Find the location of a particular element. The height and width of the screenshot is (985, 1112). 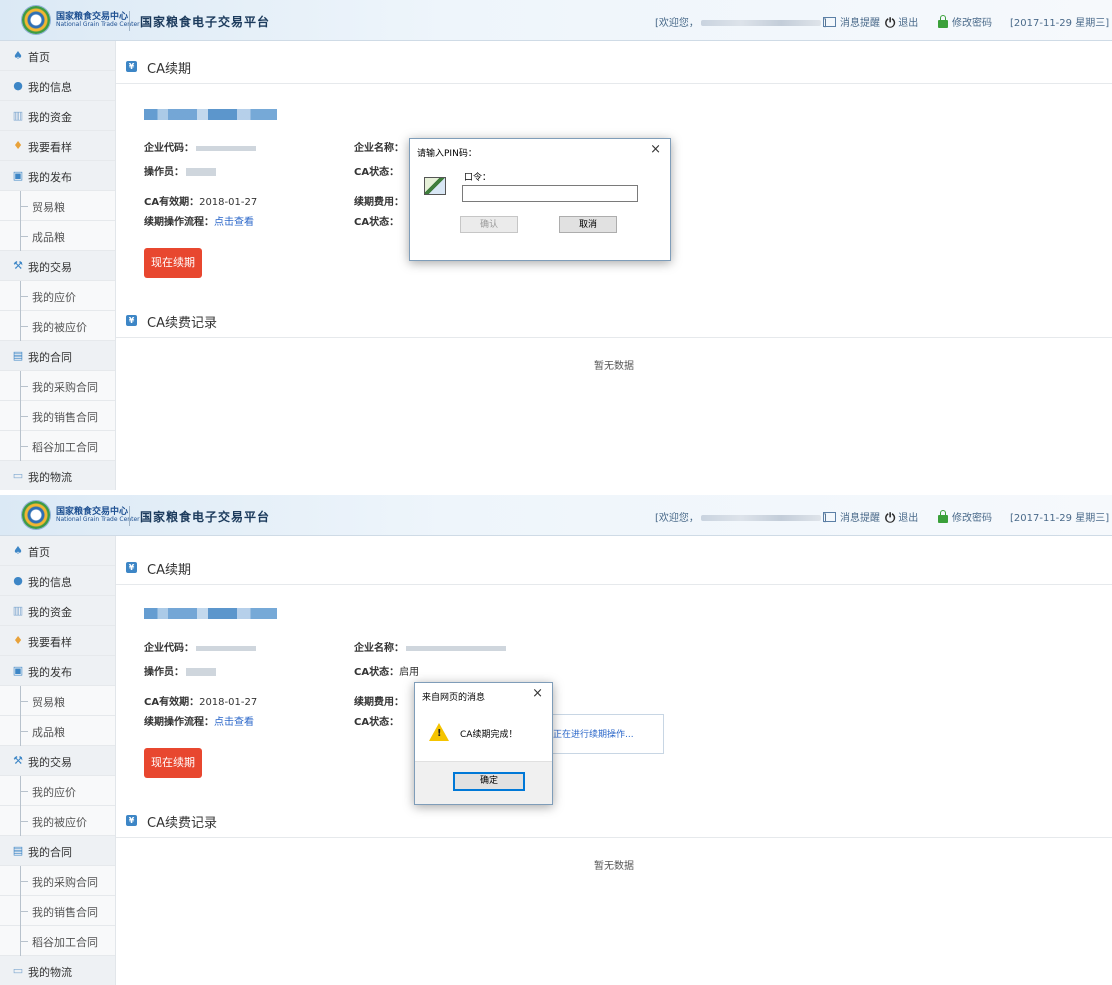

company-code-field: 企业代码： is located at coordinates (200, 149).